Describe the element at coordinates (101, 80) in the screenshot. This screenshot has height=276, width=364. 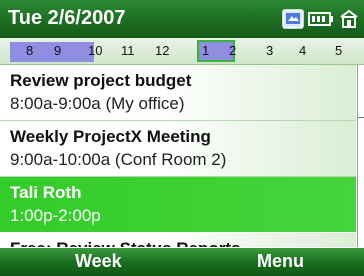
I see `appointment-title: Review project budget` at that location.